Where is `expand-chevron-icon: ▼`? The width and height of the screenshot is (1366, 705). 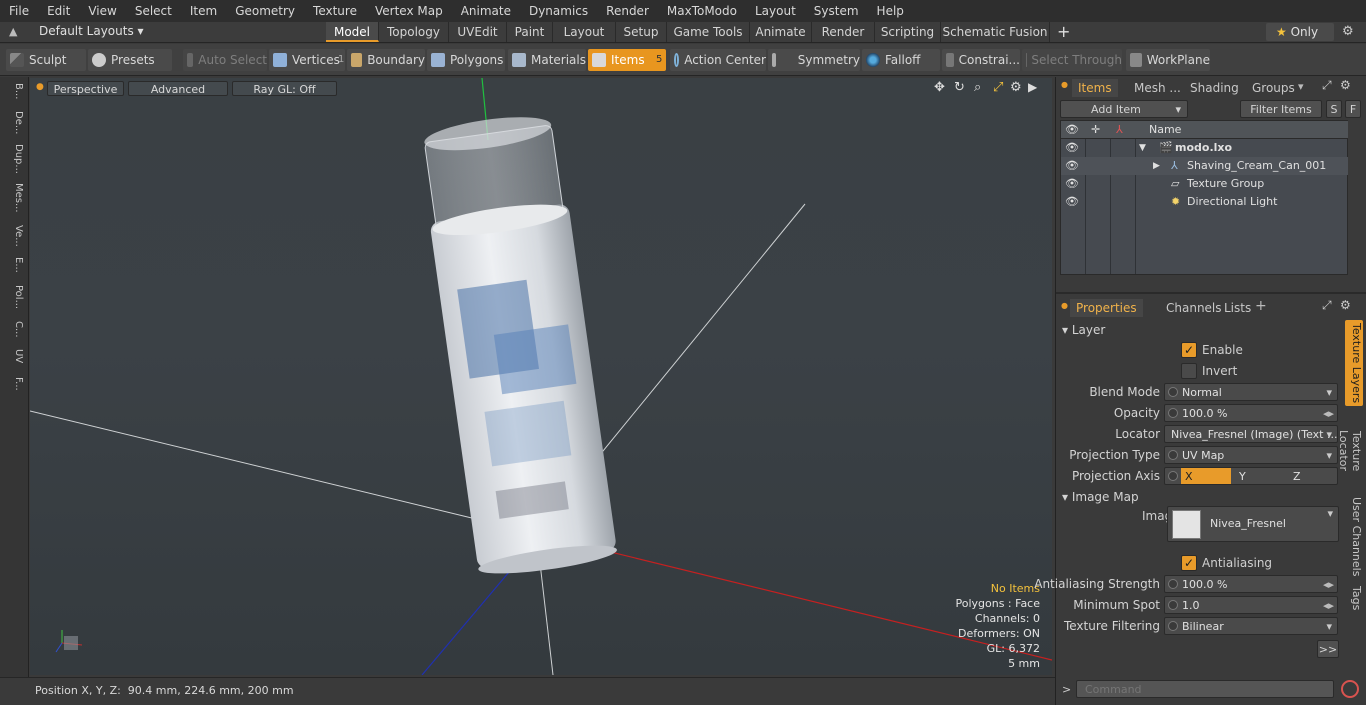 expand-chevron-icon: ▼ is located at coordinates (1142, 148).